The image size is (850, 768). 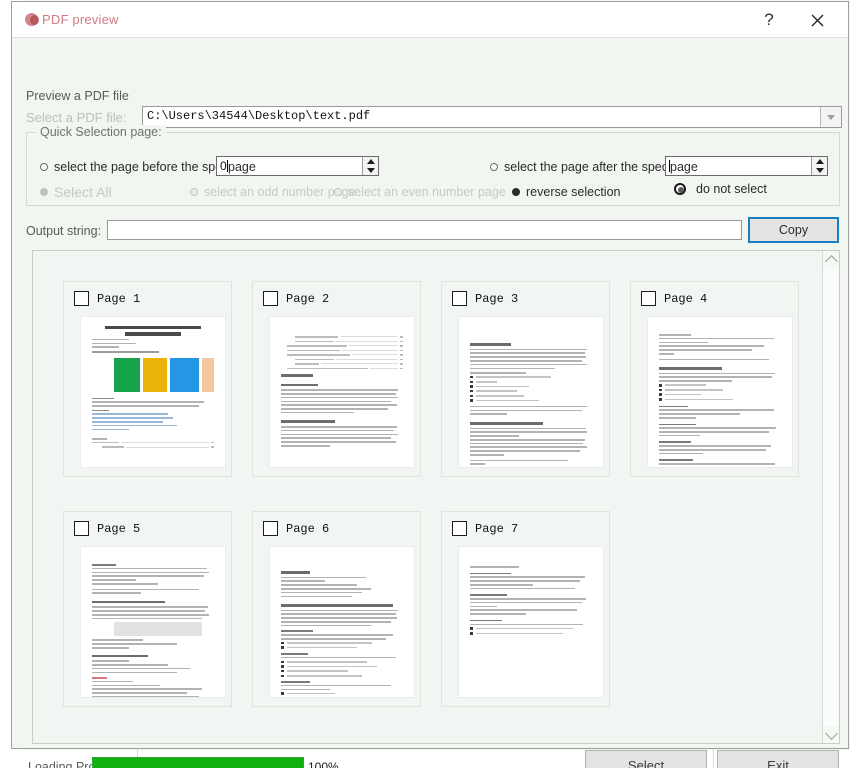 I want to click on title-bar: PDF preview ?, so click(x=430, y=20).